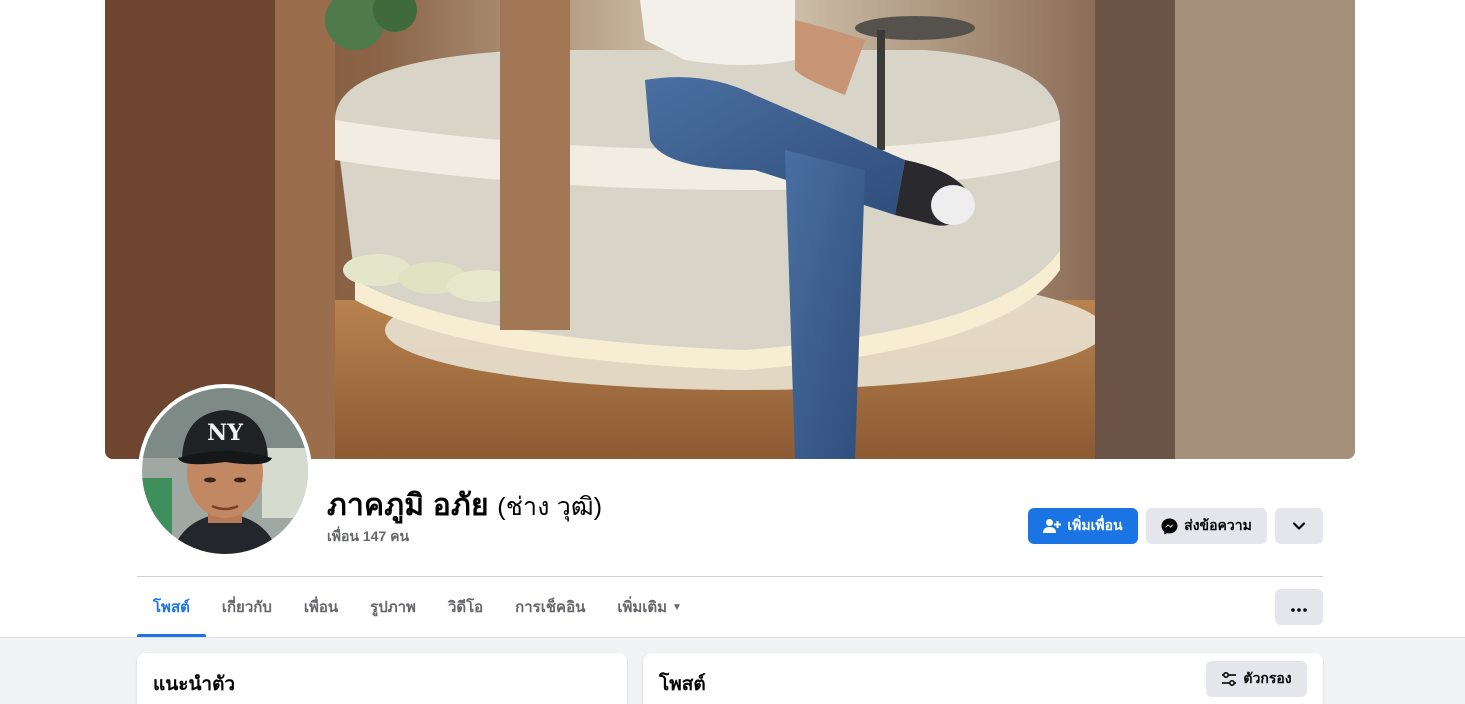 Image resolution: width=1465 pixels, height=704 pixels. I want to click on message-button: ส่งข้อความ, so click(1206, 526).